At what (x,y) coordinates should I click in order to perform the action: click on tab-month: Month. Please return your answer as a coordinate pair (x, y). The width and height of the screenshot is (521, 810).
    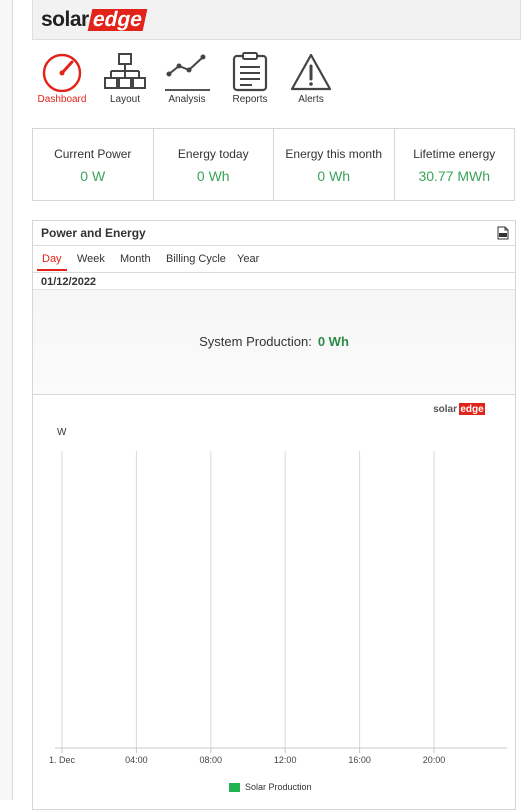
    Looking at the image, I should click on (135, 259).